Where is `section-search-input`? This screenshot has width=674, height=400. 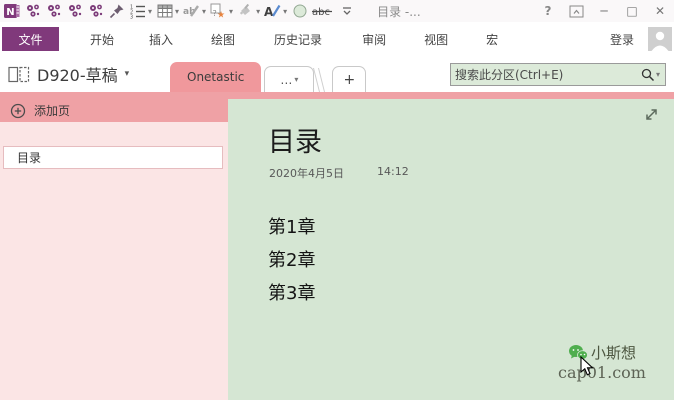
section-search-input is located at coordinates (546, 74).